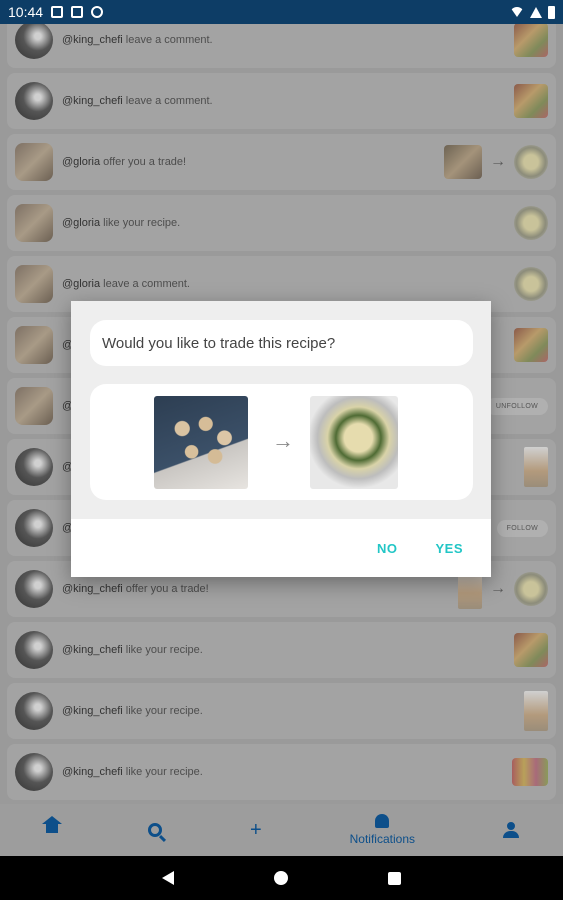 The image size is (563, 900). Describe the element at coordinates (394, 878) in the screenshot. I see `recents-icon` at that location.